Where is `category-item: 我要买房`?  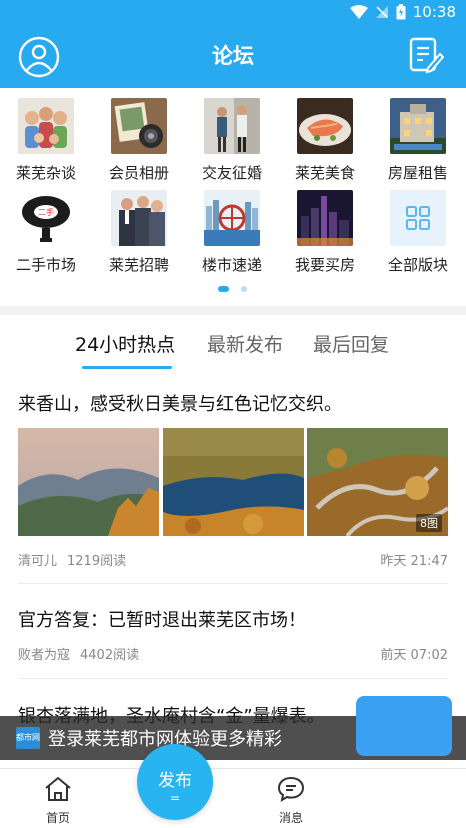 category-item: 我要买房 is located at coordinates (325, 232).